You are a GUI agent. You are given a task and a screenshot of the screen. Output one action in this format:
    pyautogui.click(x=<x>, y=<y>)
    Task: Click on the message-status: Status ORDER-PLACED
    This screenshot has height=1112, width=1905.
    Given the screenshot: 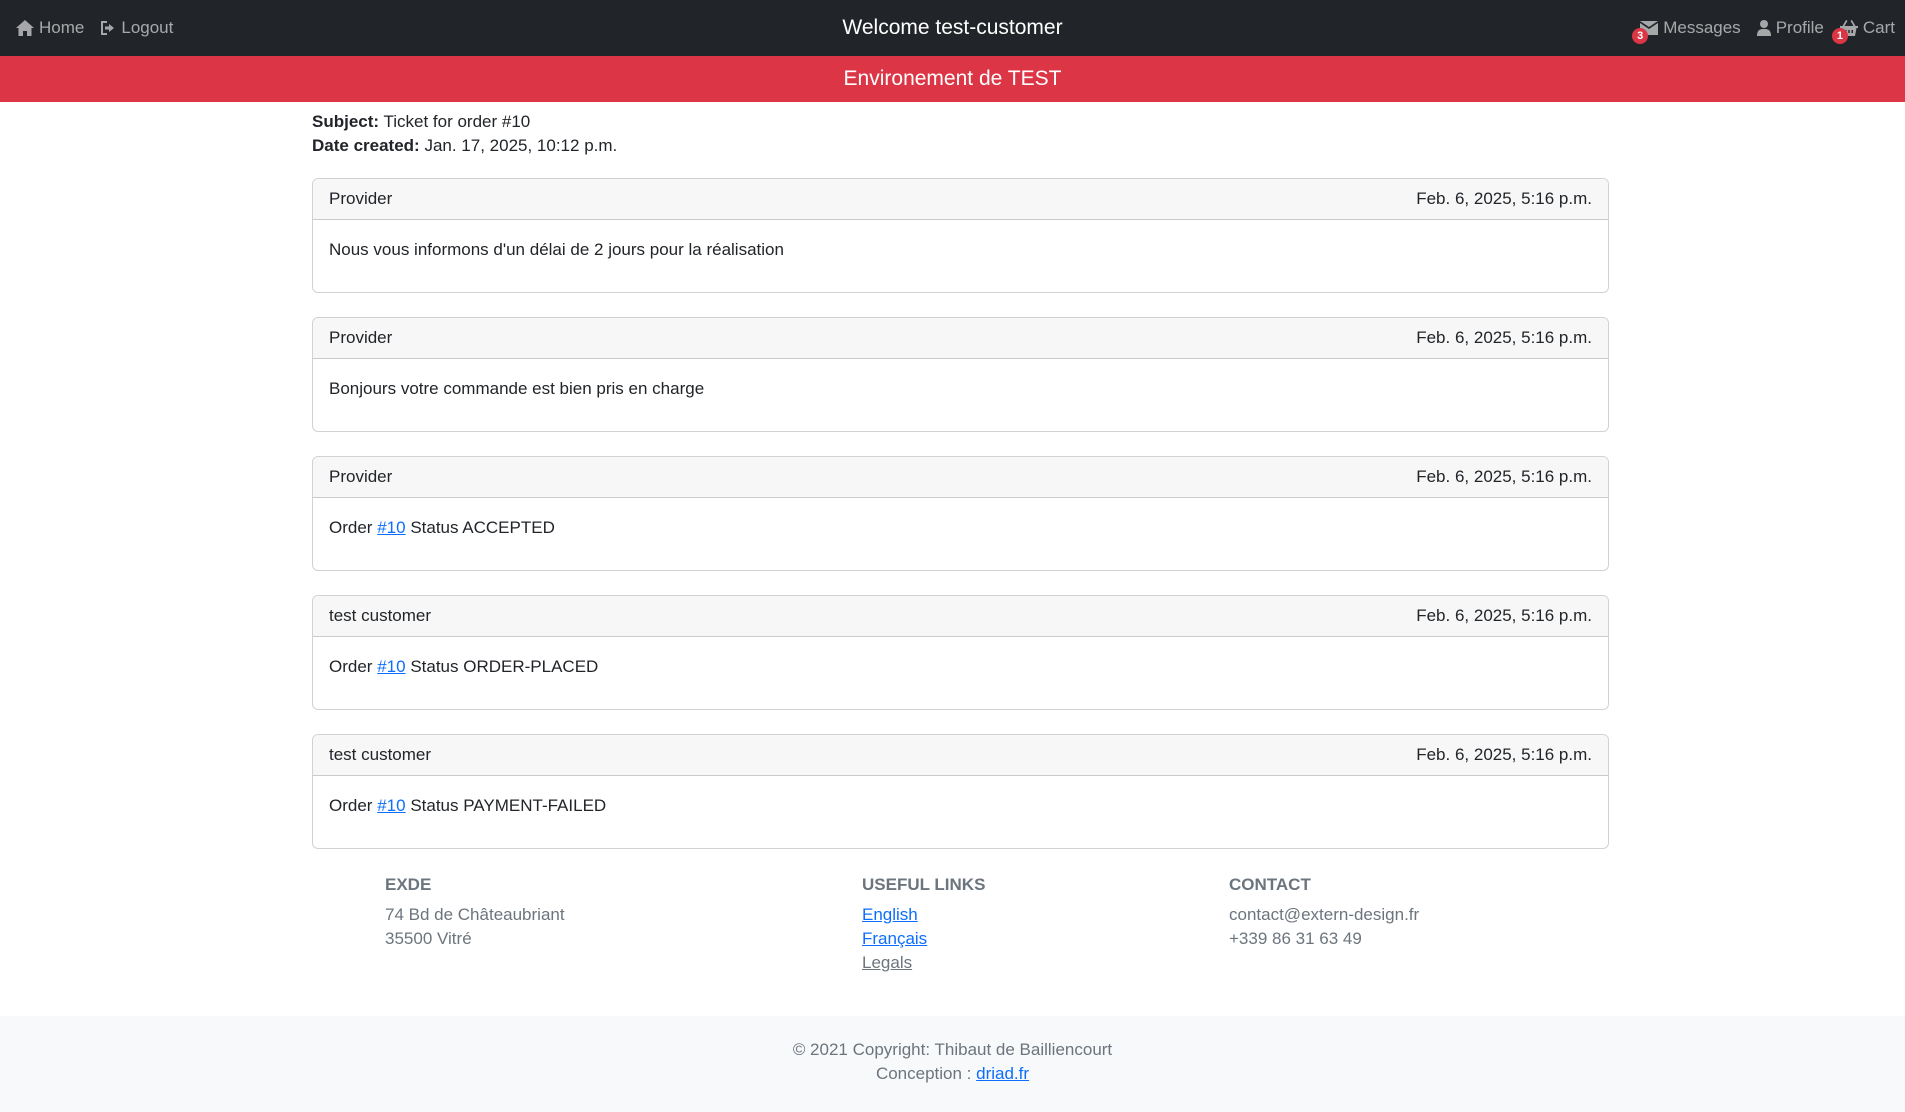 What is the action you would take?
    pyautogui.click(x=504, y=666)
    